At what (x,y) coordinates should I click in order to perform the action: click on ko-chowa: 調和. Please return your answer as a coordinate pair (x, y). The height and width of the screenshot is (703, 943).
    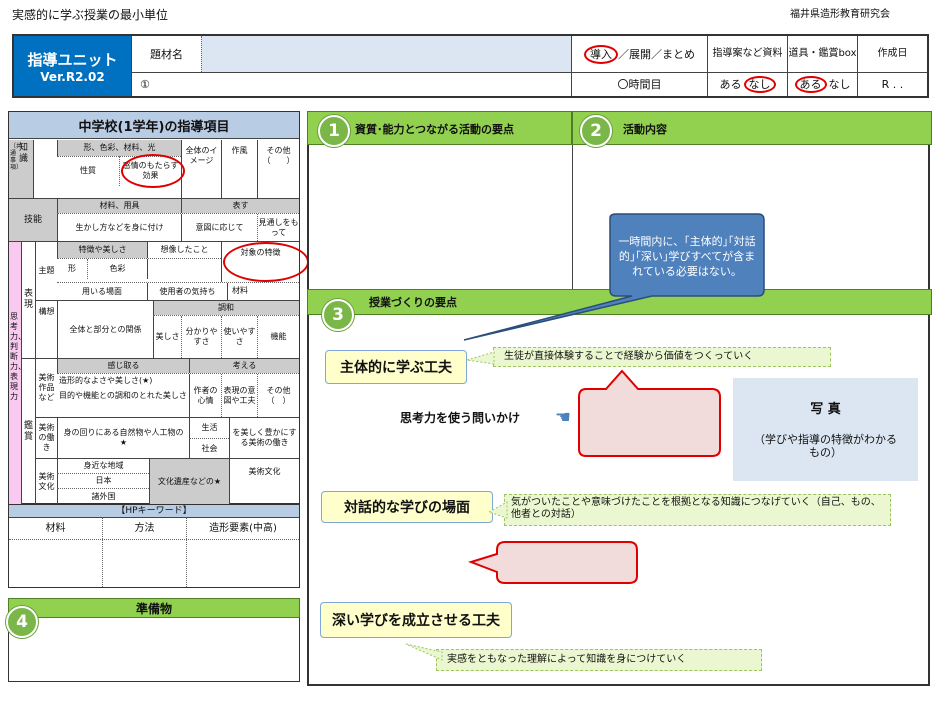
    Looking at the image, I should click on (226, 307).